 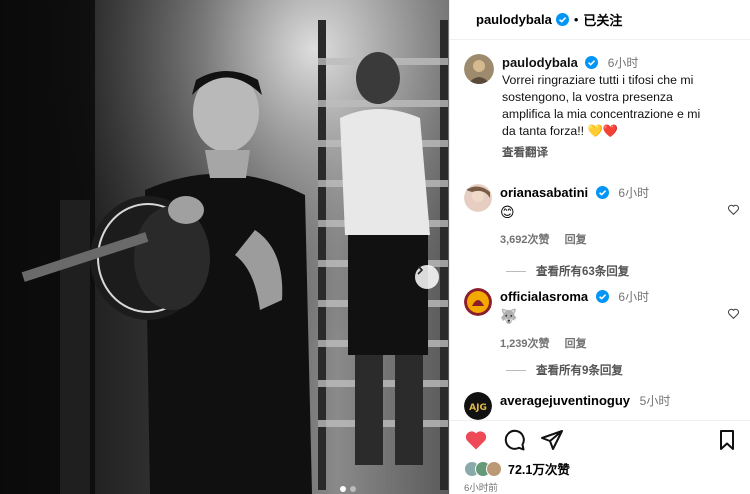 I want to click on share-icon, so click(x=552, y=440).